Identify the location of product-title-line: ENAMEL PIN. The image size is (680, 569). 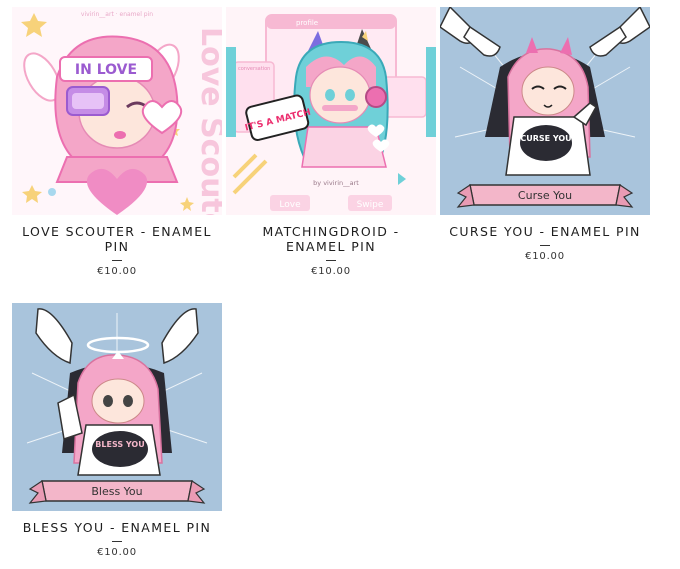
(331, 246).